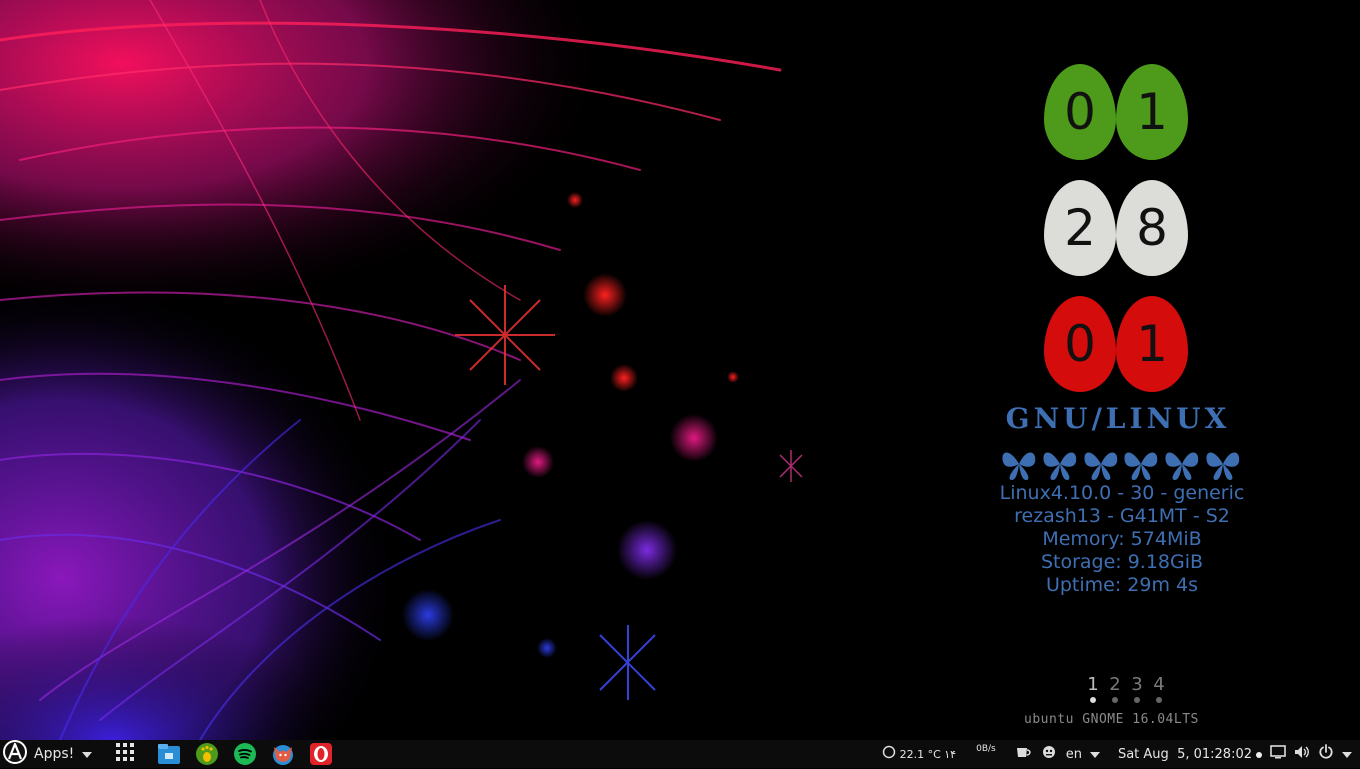 Image resolution: width=1360 pixels, height=769 pixels. I want to click on weather-indicator: 22.1 °C ۱۴, so click(919, 754).